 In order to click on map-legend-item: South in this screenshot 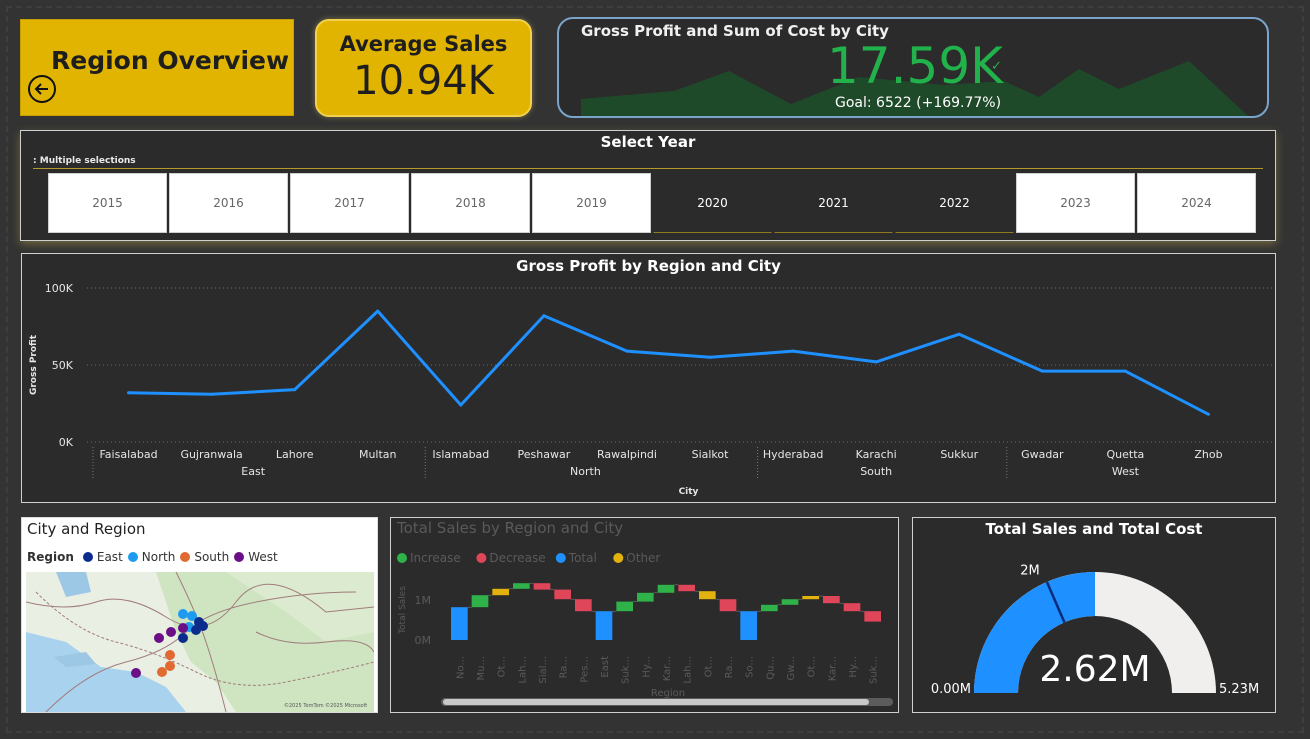, I will do `click(203, 557)`.